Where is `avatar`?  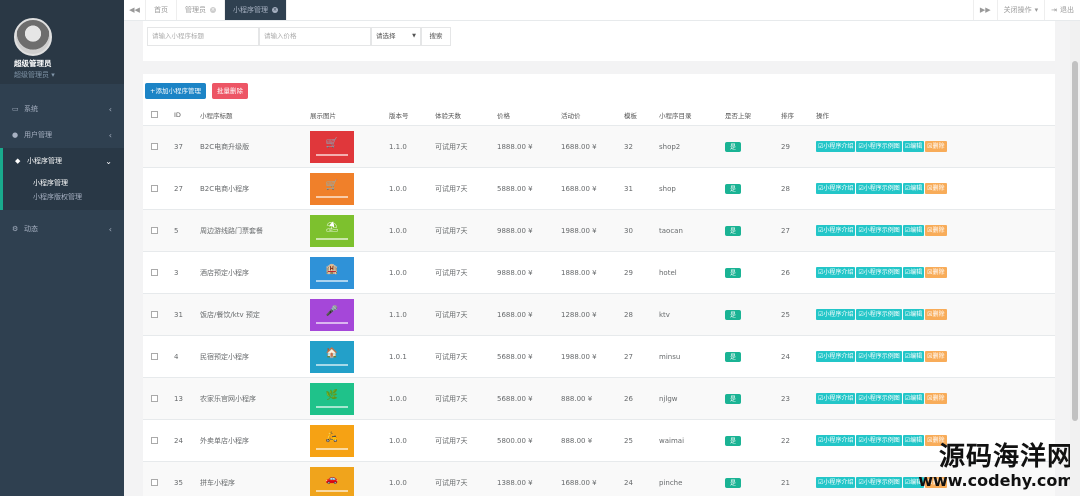 avatar is located at coordinates (33, 37).